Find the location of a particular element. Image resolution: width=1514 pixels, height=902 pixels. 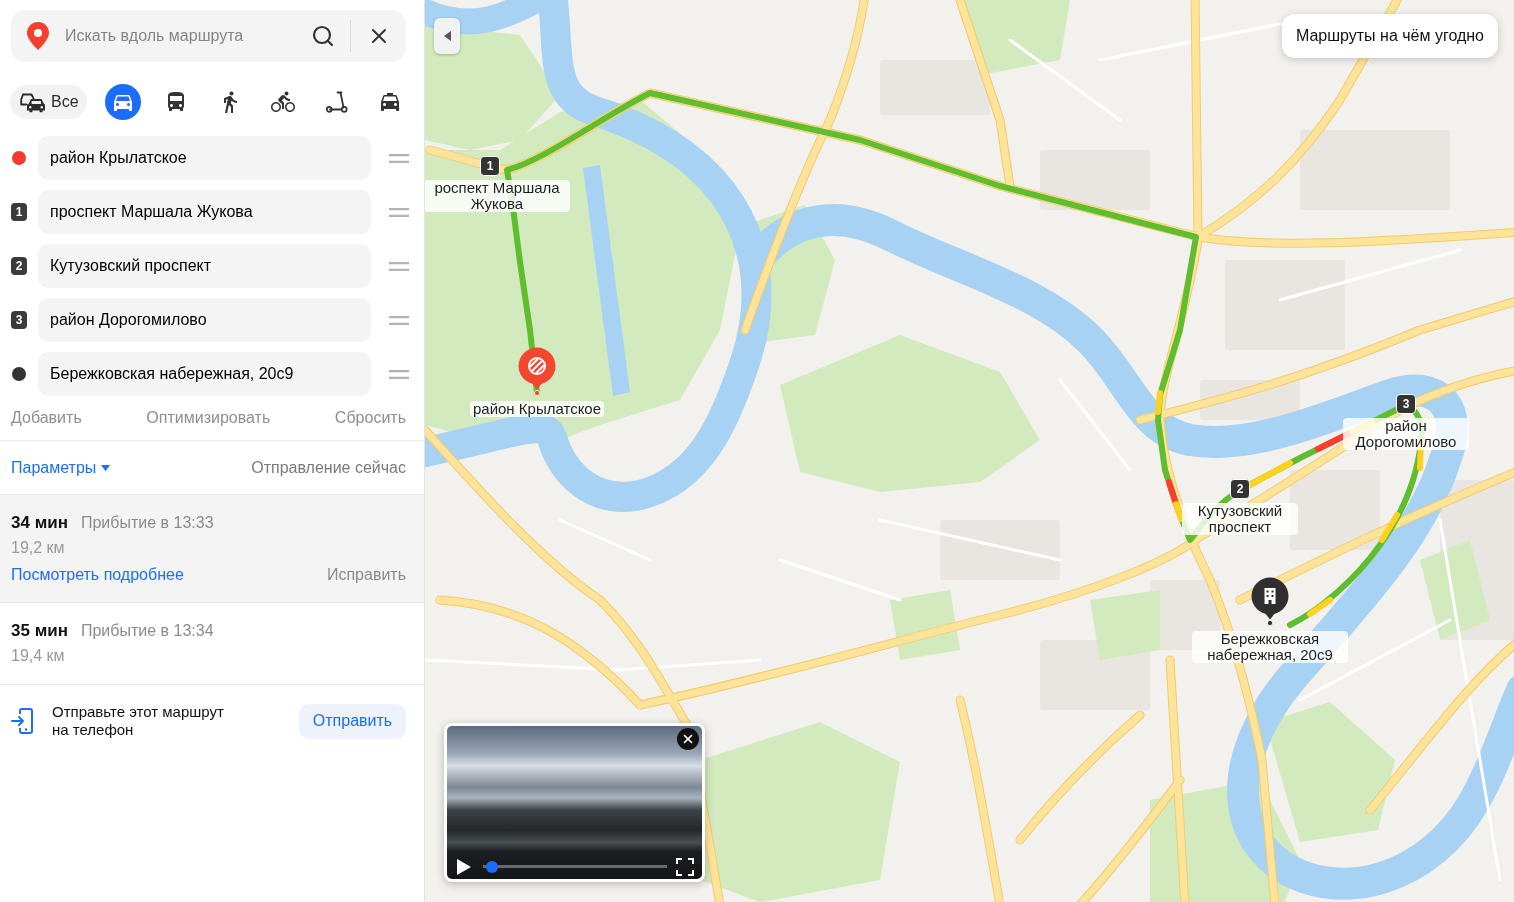

route-duration: 35 мин is located at coordinates (39, 631).